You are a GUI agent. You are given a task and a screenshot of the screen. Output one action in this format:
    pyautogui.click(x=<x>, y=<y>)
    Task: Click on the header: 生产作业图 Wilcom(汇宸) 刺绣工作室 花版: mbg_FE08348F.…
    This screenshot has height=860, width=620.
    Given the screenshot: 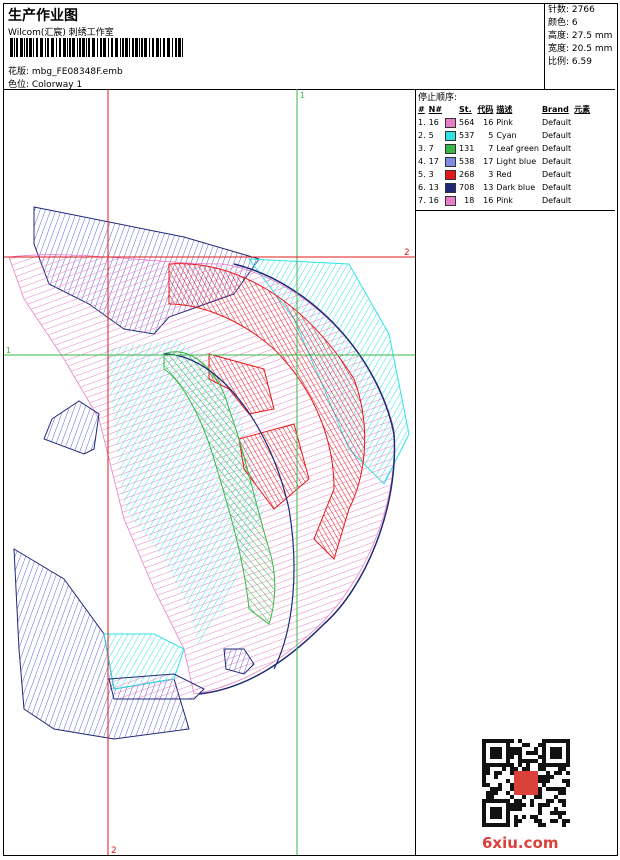 What is the action you would take?
    pyautogui.click(x=309, y=47)
    